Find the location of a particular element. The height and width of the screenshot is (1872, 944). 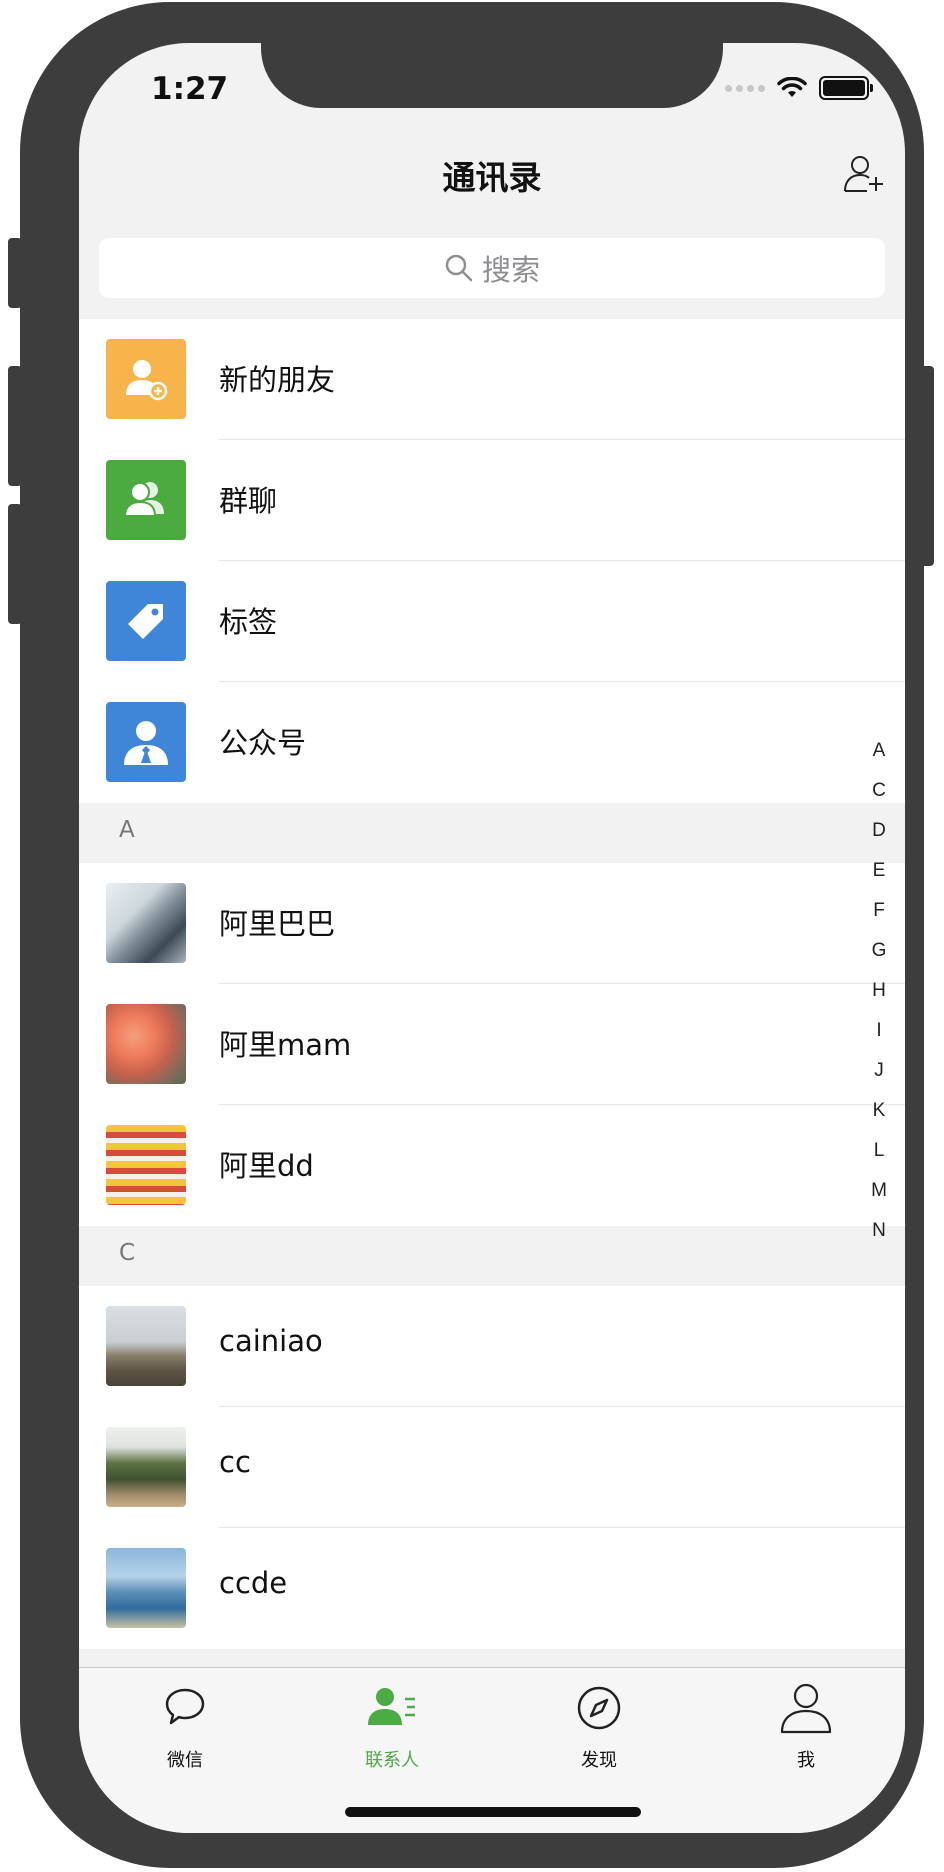

contact-row: ccde is located at coordinates (492, 1588).